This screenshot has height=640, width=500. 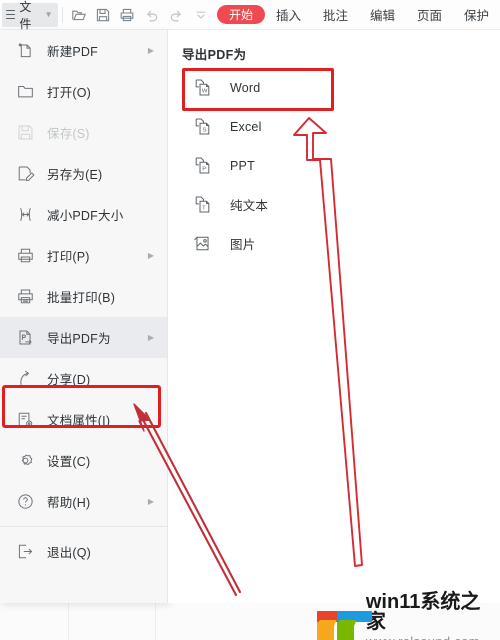 What do you see at coordinates (382, 15) in the screenshot?
I see `tab-edit: 编辑` at bounding box center [382, 15].